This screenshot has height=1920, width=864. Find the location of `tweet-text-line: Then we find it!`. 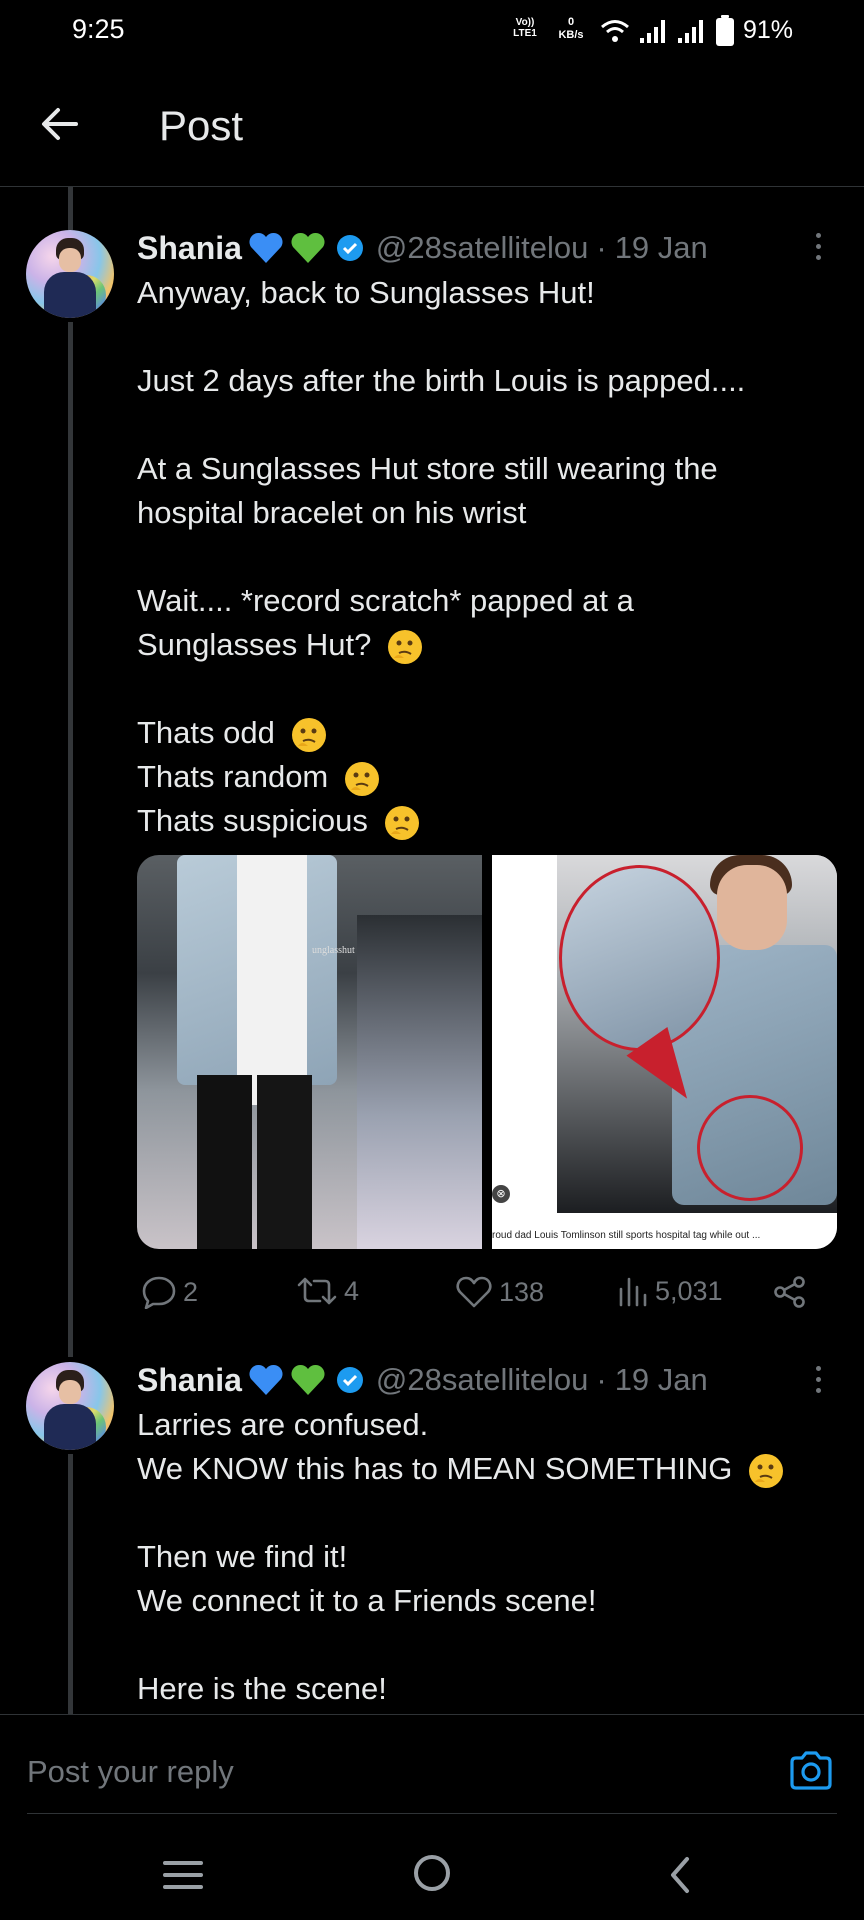

tweet-text-line: Then we find it! is located at coordinates (242, 1556).